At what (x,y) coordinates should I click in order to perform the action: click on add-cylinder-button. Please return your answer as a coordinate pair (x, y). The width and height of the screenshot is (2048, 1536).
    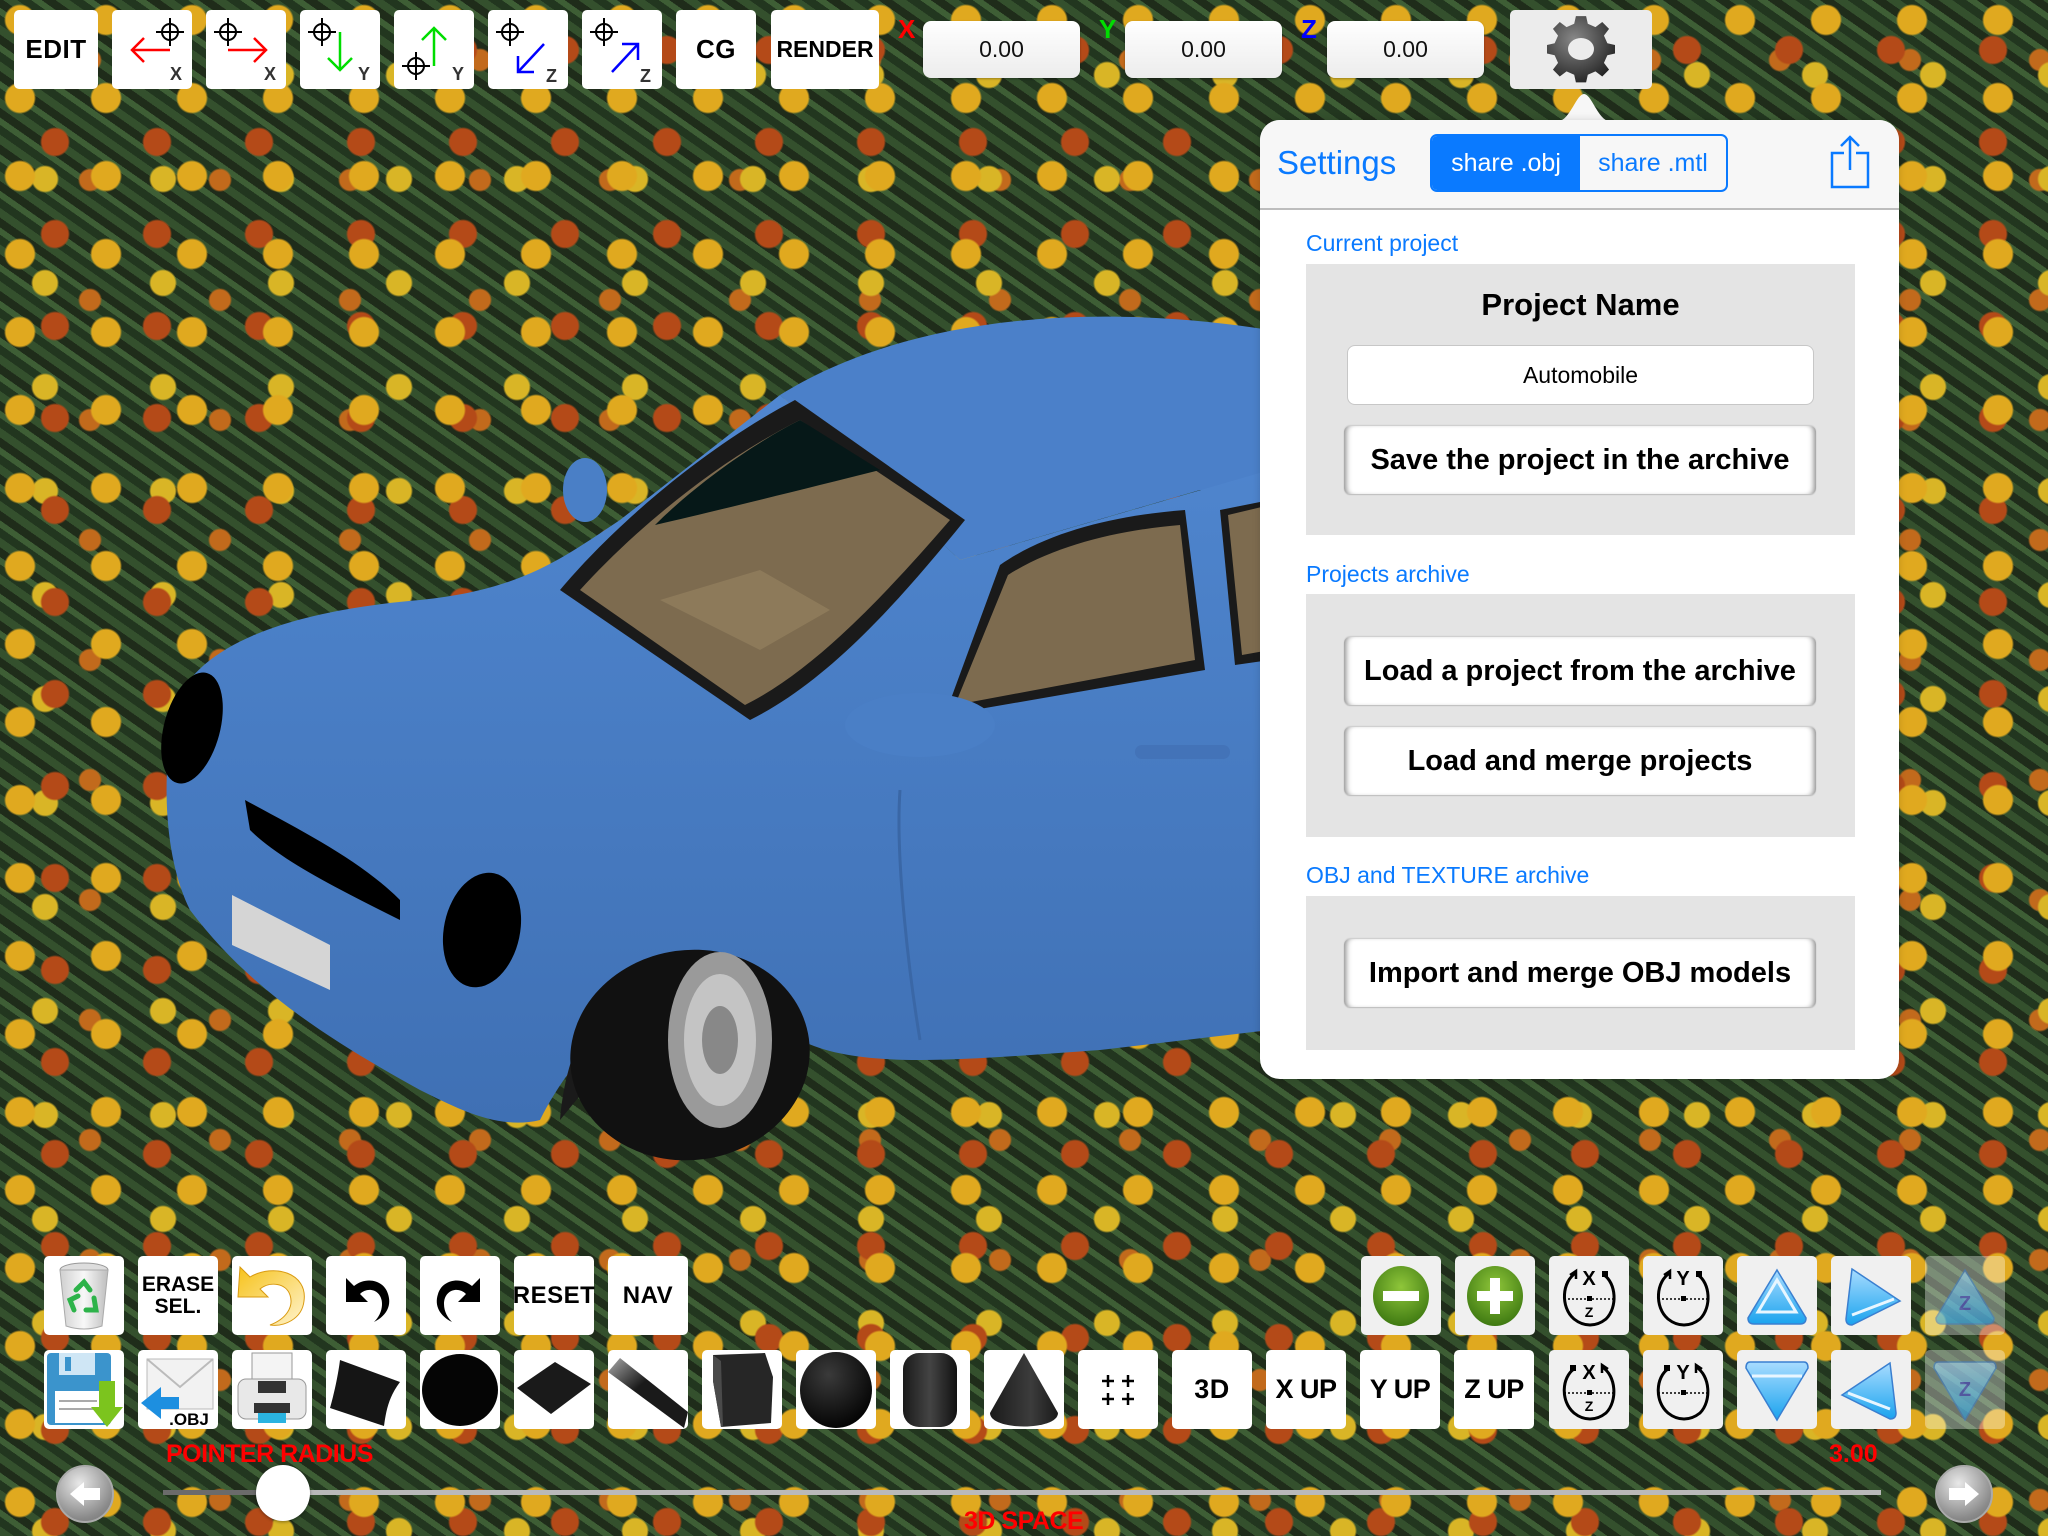
    Looking at the image, I should click on (930, 1389).